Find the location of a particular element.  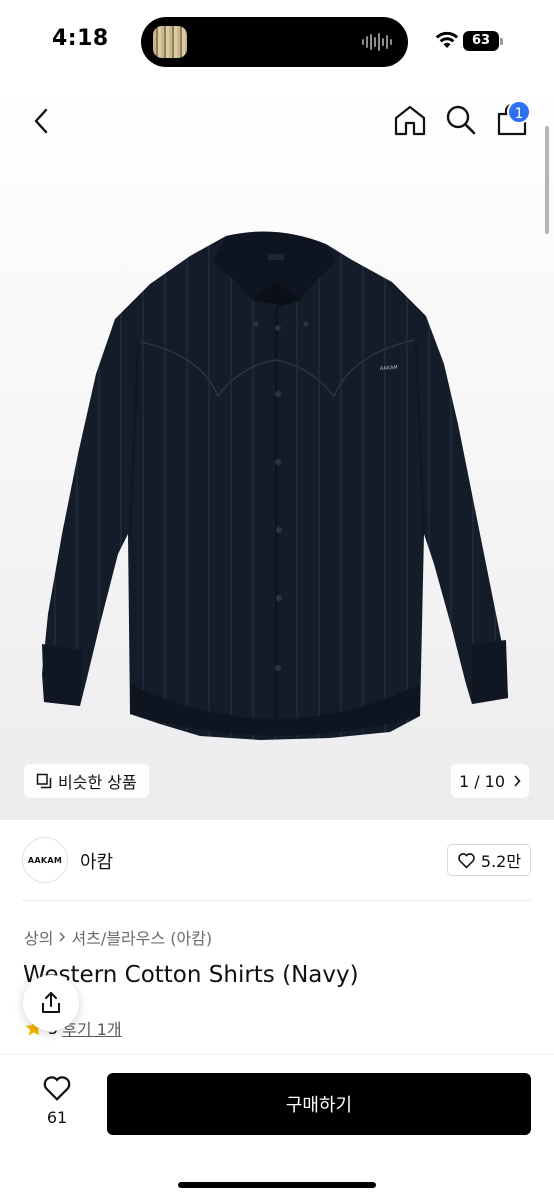

svg-text: AAKAM is located at coordinates (389, 368).